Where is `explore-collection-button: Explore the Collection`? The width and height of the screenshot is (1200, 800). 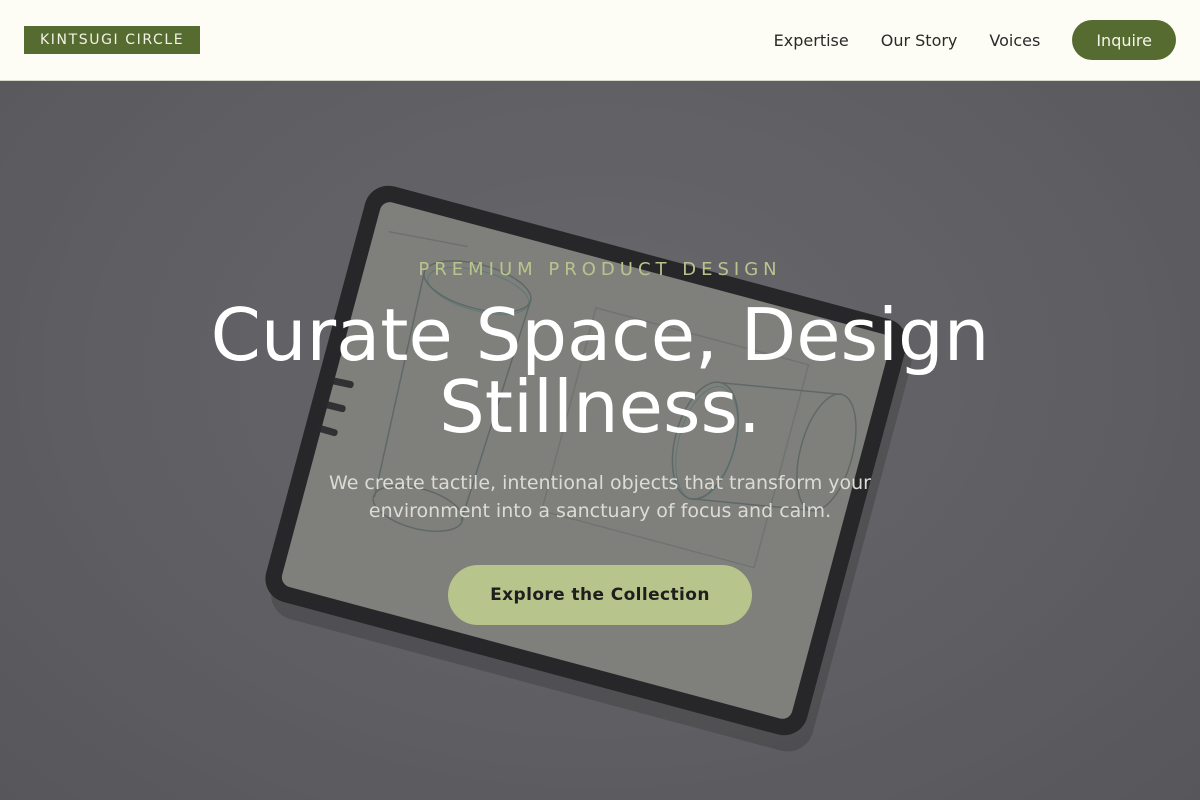
explore-collection-button: Explore the Collection is located at coordinates (600, 595).